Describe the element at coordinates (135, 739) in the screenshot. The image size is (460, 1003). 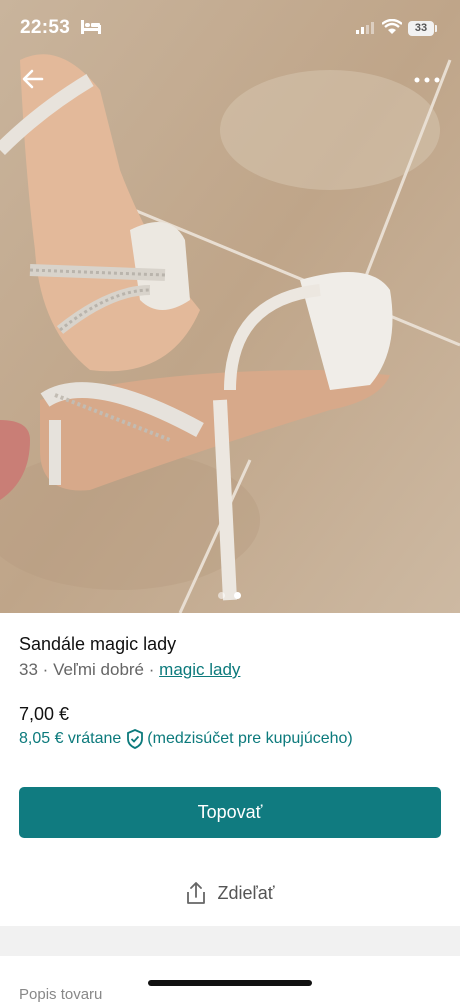
I see `shield-check-icon` at that location.